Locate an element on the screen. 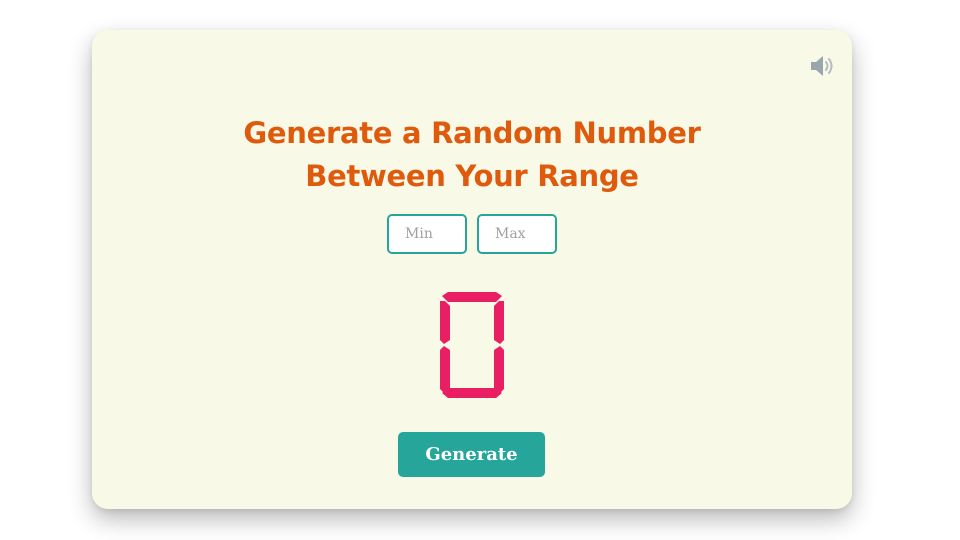 Image resolution: width=960 pixels, height=540 pixels. speaker-volume-icon is located at coordinates (822, 66).